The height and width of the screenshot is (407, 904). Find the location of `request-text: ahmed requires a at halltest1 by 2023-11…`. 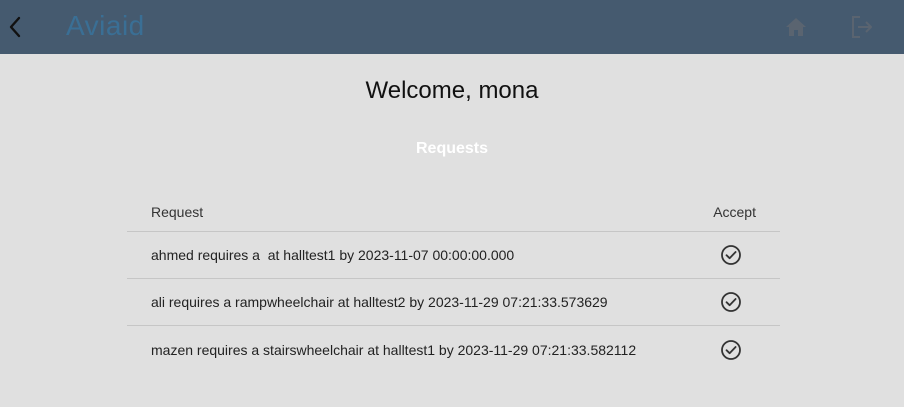

request-text: ahmed requires a at halltest1 by 2023-11… is located at coordinates (333, 255).